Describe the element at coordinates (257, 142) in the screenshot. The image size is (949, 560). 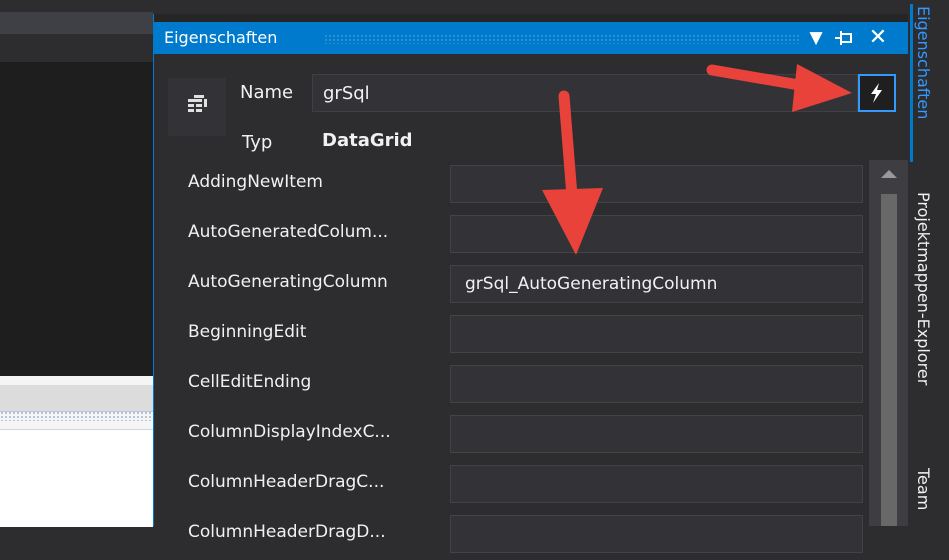
I see `type-label: Typ` at that location.